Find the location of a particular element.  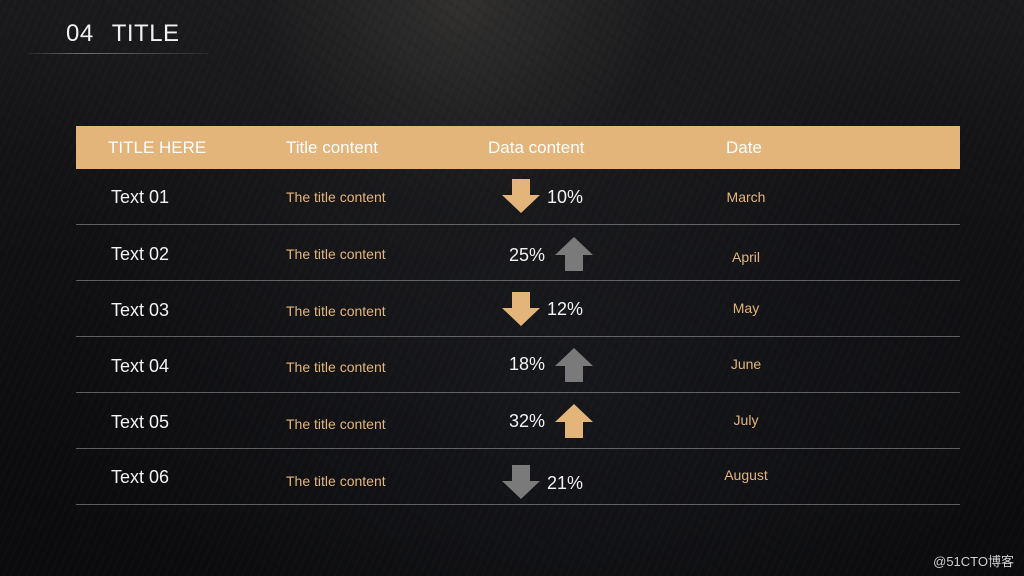

row-name: Text 01 is located at coordinates (140, 197).